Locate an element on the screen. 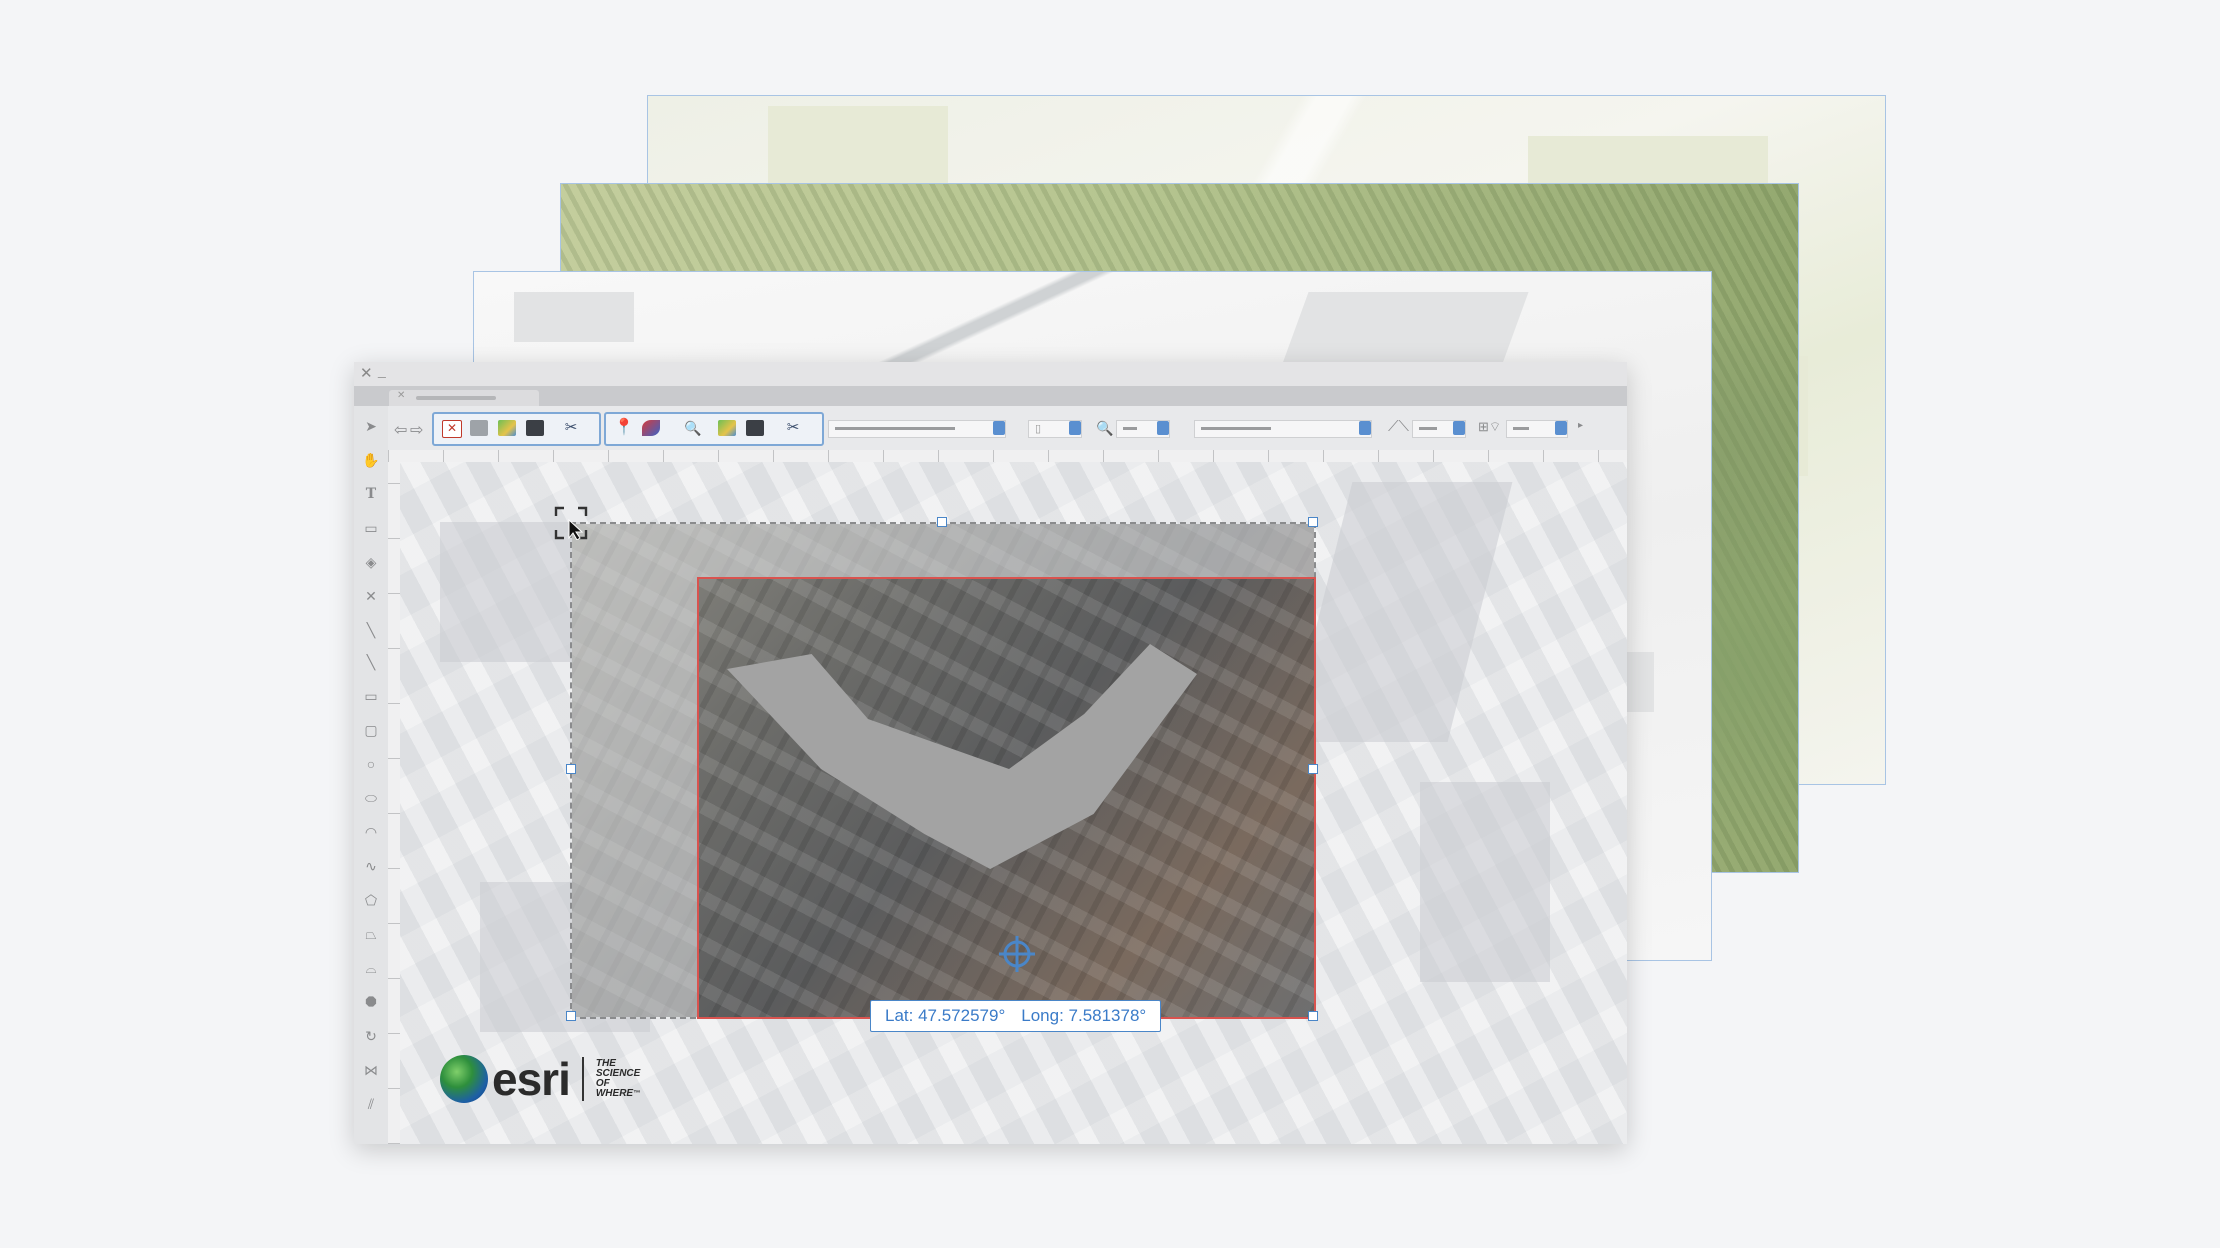 This screenshot has height=1248, width=2220. layers-icon: ◈ is located at coordinates (371, 562).